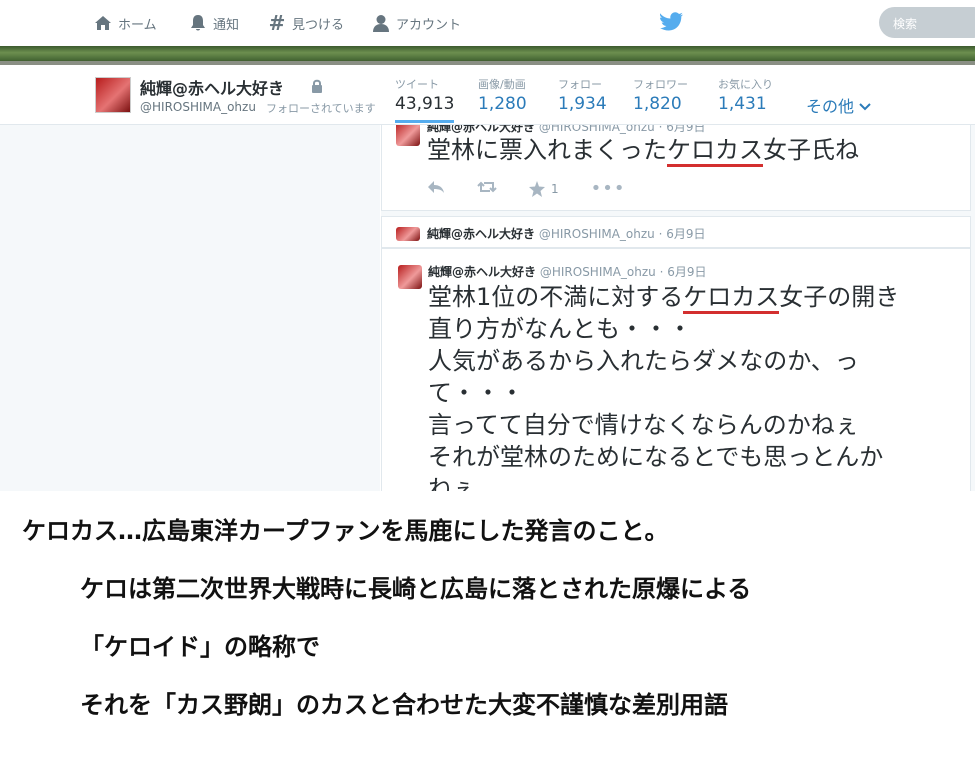 This screenshot has width=975, height=762. What do you see at coordinates (198, 107) in the screenshot?
I see `profile-handle: @HIROSHIMA_ohzu` at bounding box center [198, 107].